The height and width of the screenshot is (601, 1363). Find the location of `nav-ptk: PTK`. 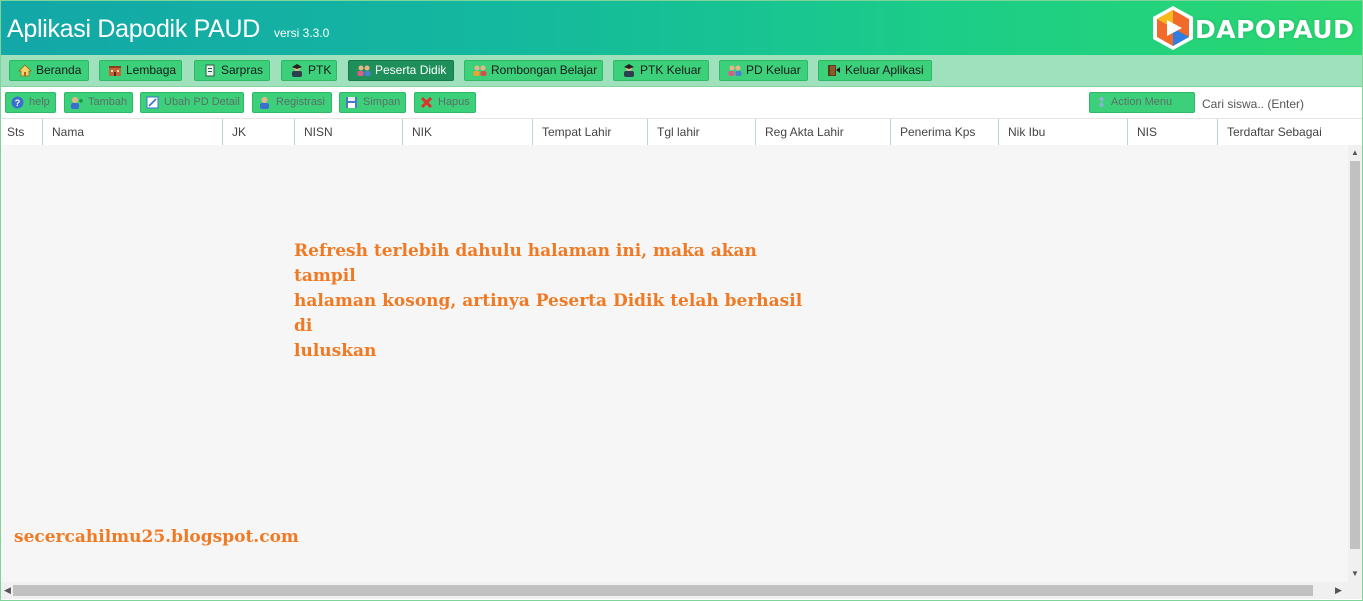

nav-ptk: PTK is located at coordinates (309, 70).